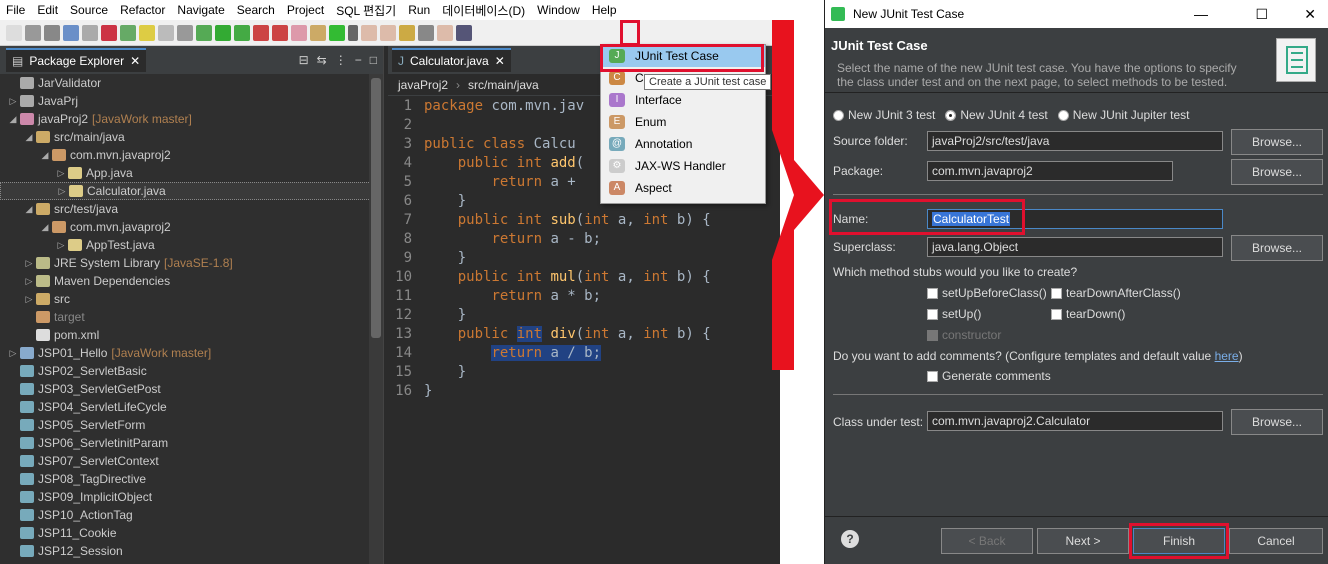 Image resolution: width=1328 pixels, height=564 pixels. I want to click on code-line: 8 return a - b;, so click(584, 238).